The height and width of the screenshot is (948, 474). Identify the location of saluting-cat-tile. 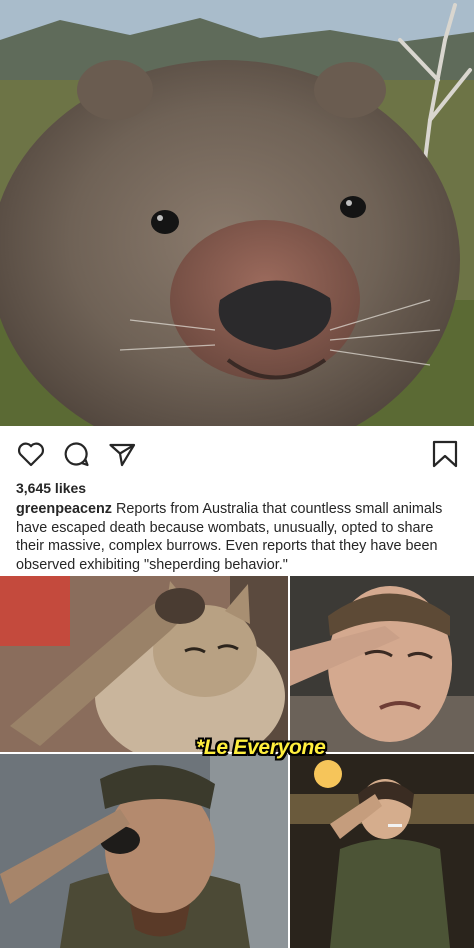
(144, 664).